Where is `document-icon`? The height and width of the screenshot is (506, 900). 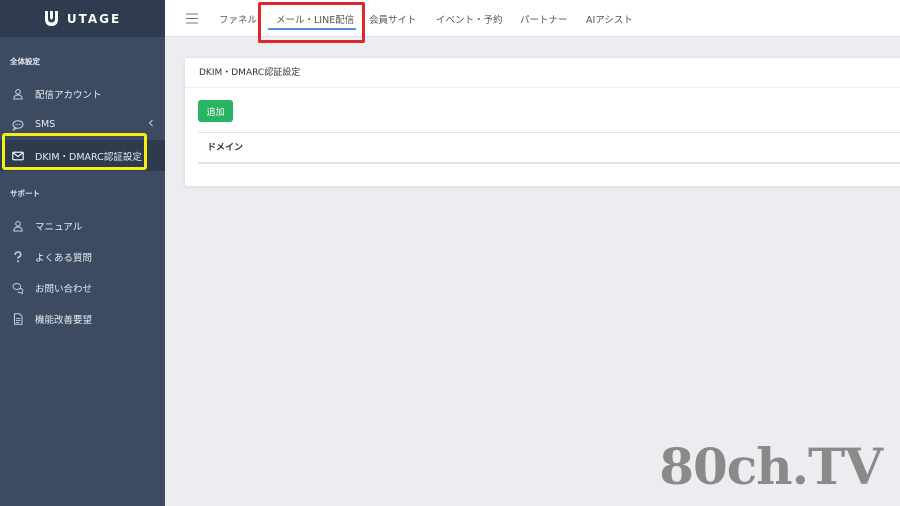
document-icon is located at coordinates (18, 318).